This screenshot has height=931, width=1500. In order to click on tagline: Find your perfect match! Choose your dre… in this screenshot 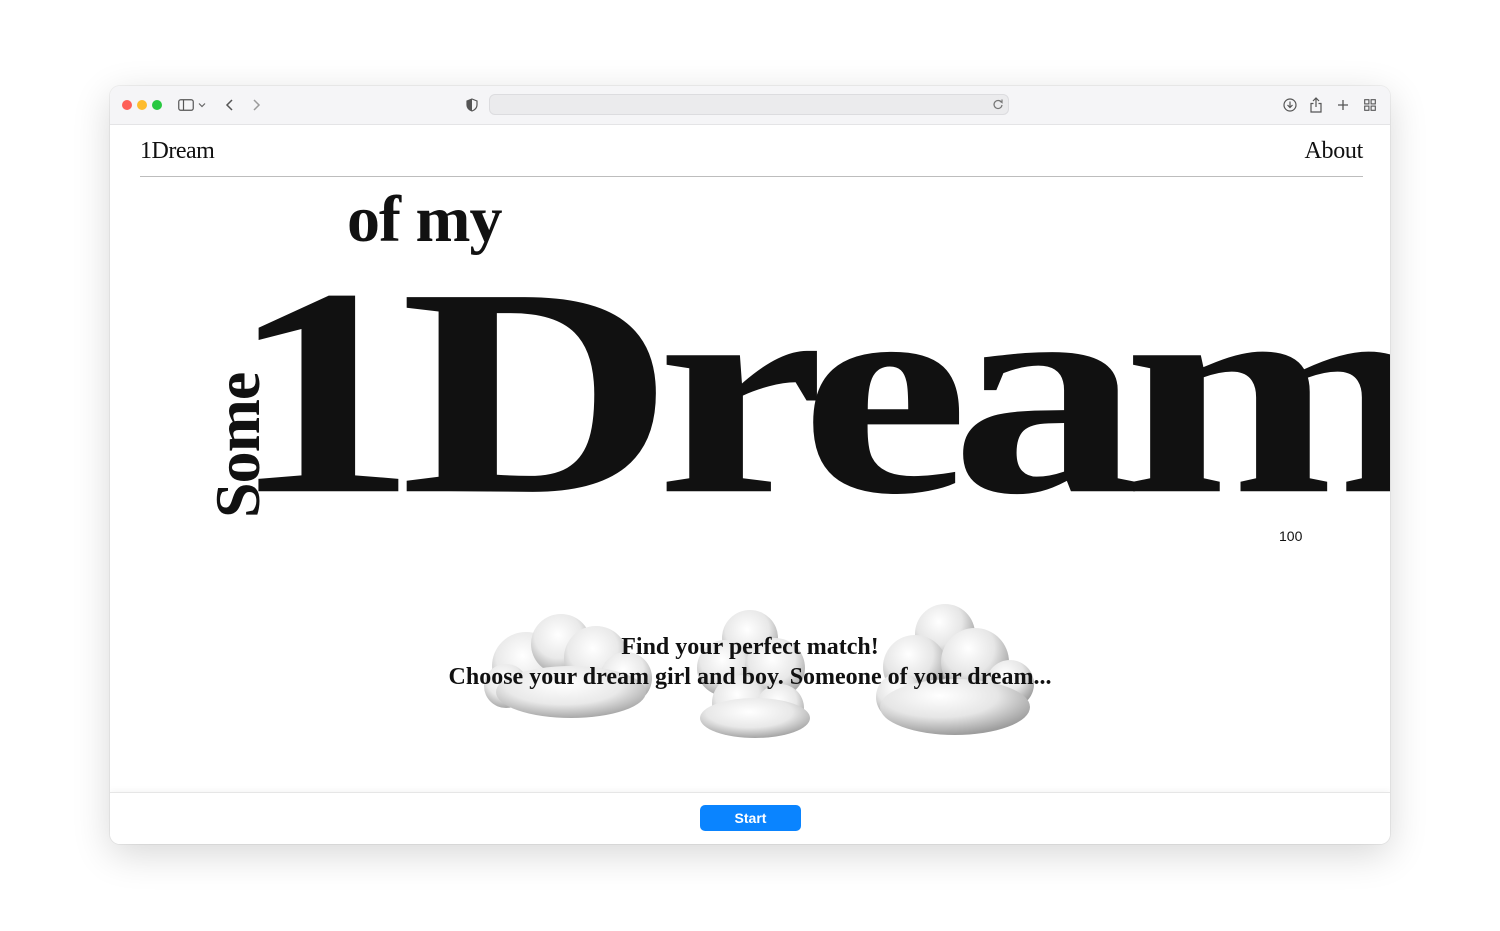, I will do `click(750, 662)`.